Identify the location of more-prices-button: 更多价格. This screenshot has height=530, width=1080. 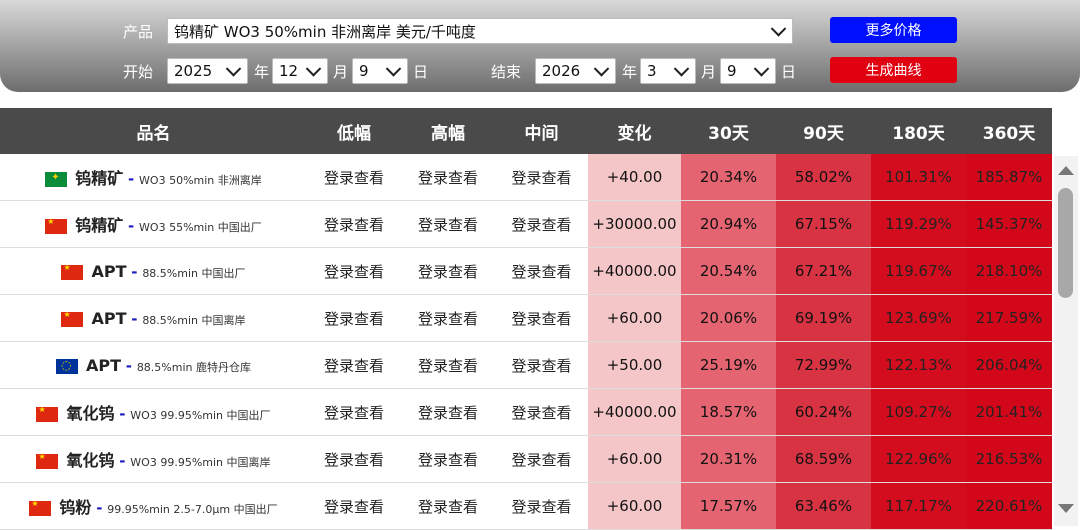
(893, 30).